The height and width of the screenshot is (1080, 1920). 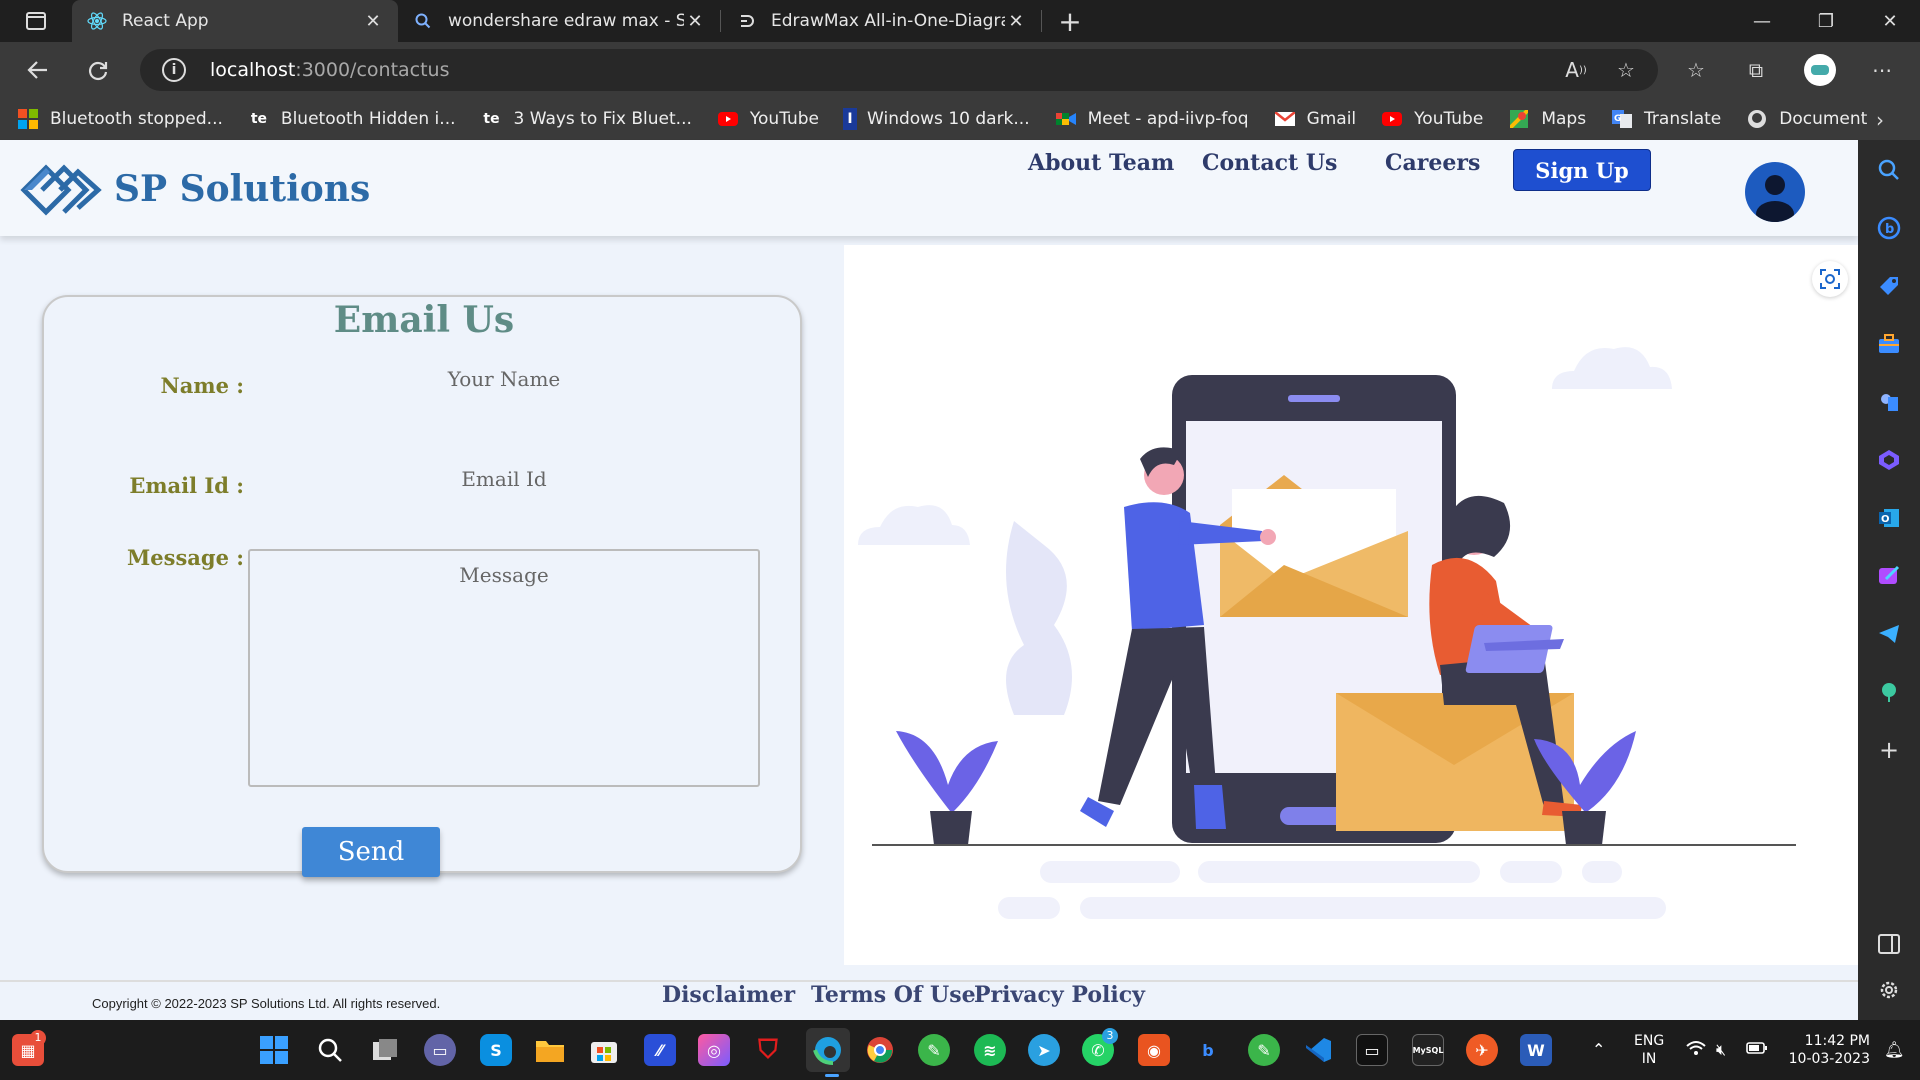 What do you see at coordinates (1806, 119) in the screenshot?
I see `bookmark-item: Document` at bounding box center [1806, 119].